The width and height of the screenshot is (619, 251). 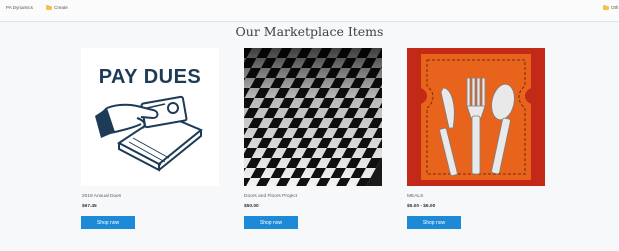 What do you see at coordinates (251, 206) in the screenshot?
I see `product-price: $50.00` at bounding box center [251, 206].